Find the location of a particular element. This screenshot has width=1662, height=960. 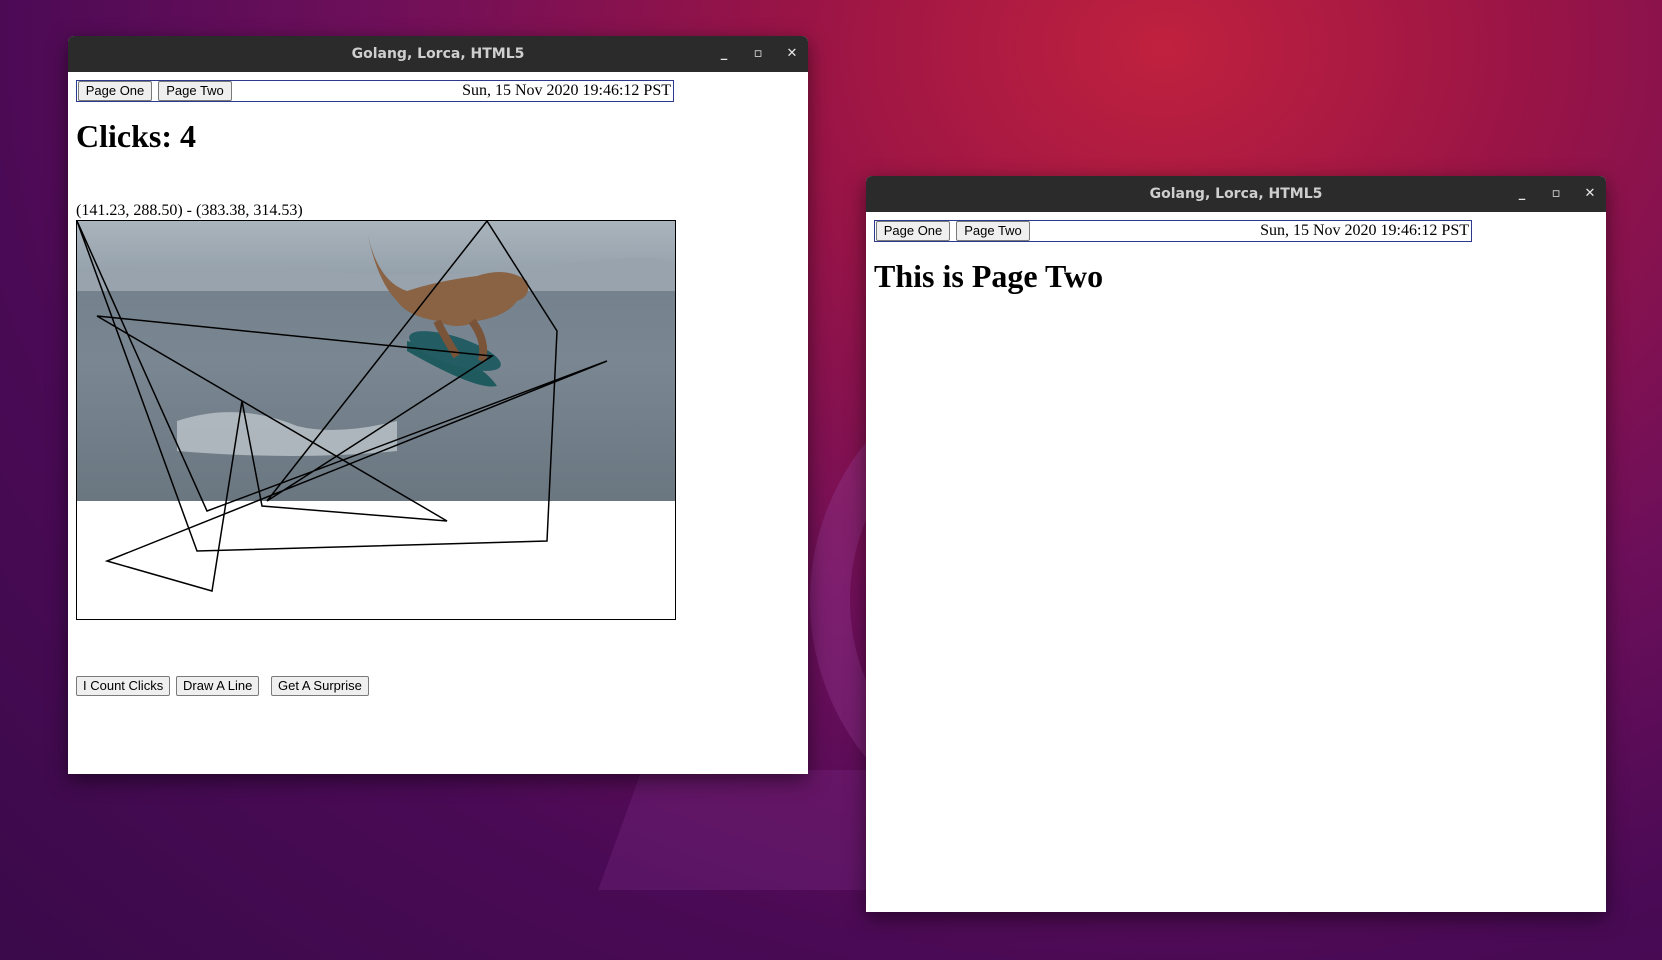

draw-line-button: Draw A Line is located at coordinates (218, 686).